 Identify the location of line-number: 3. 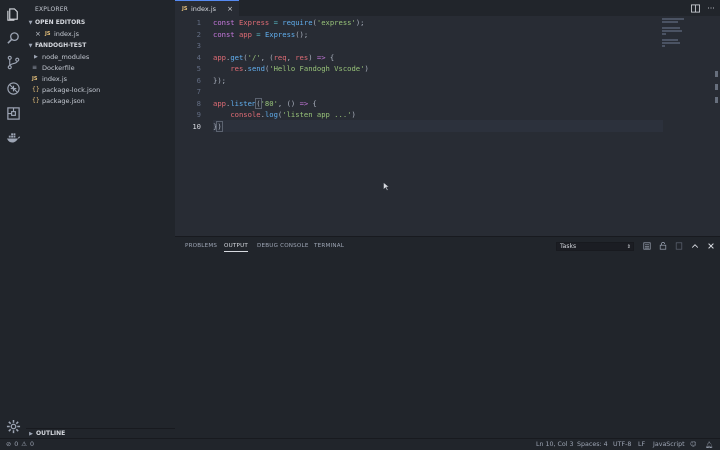
(198, 45).